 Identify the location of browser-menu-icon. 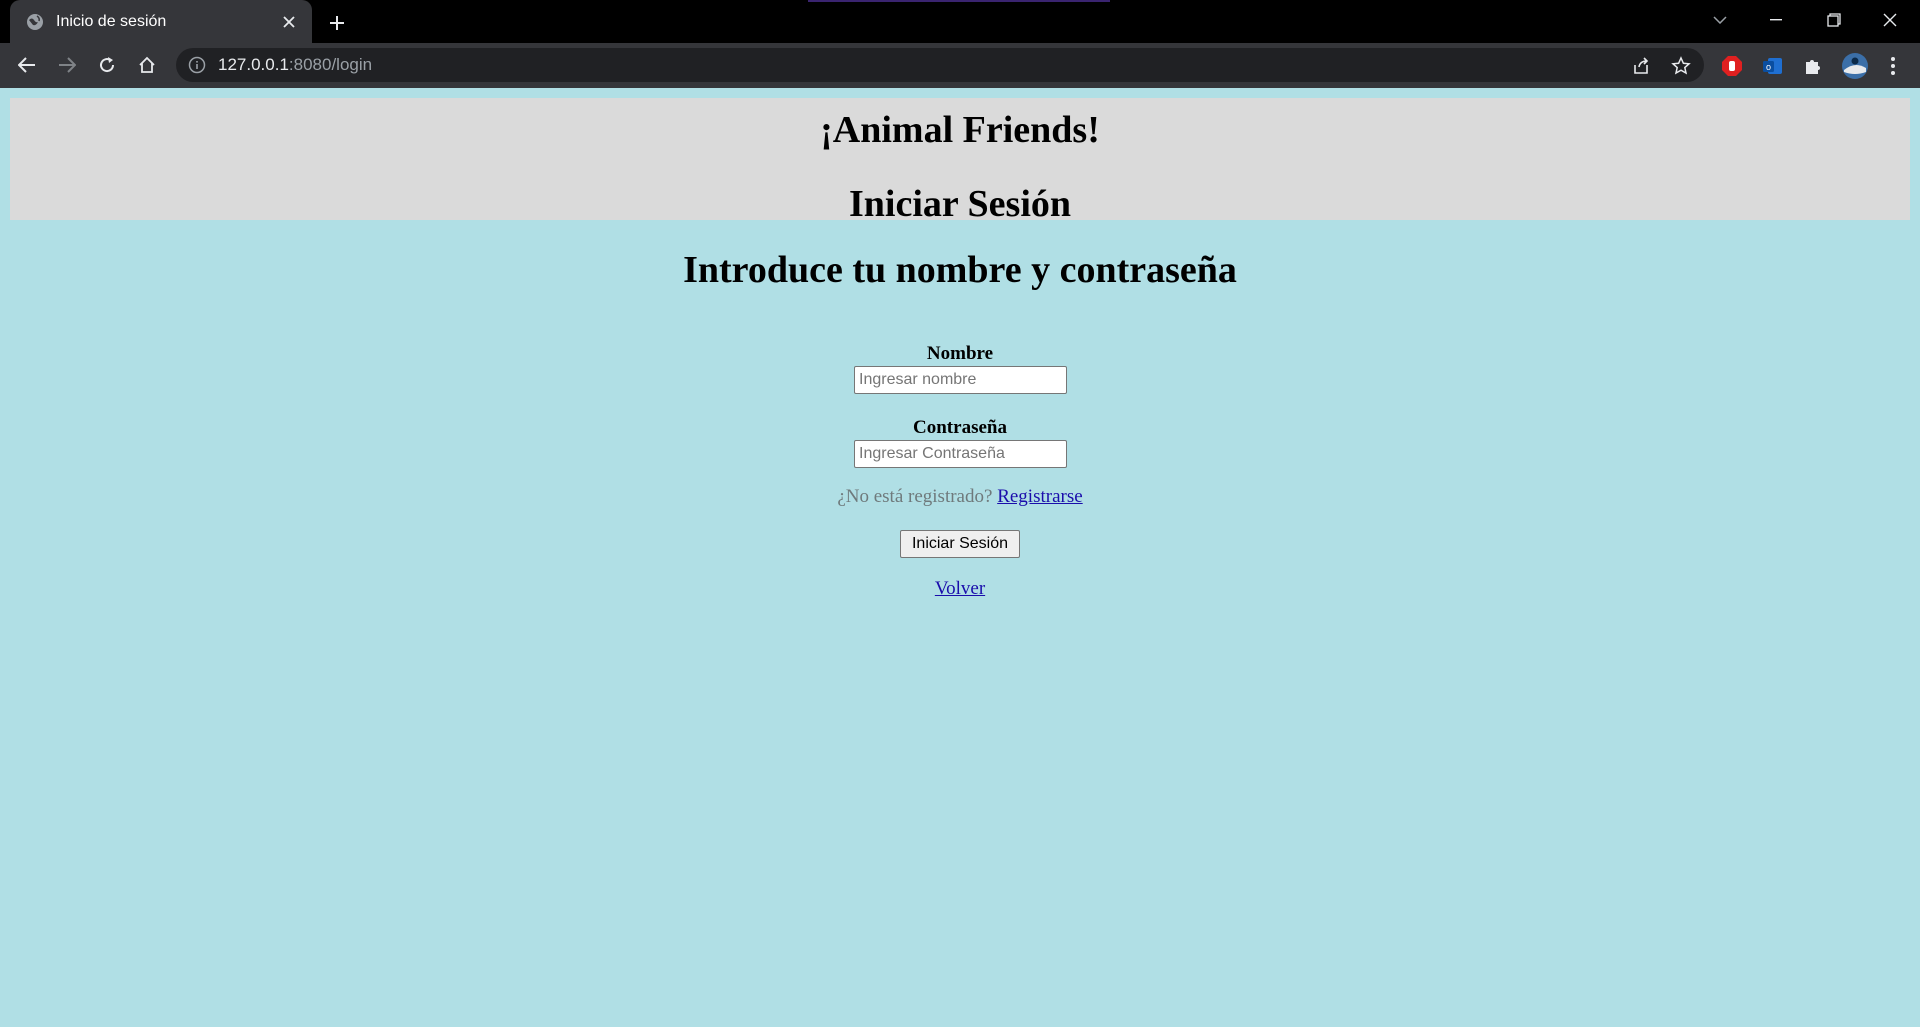
(1893, 66).